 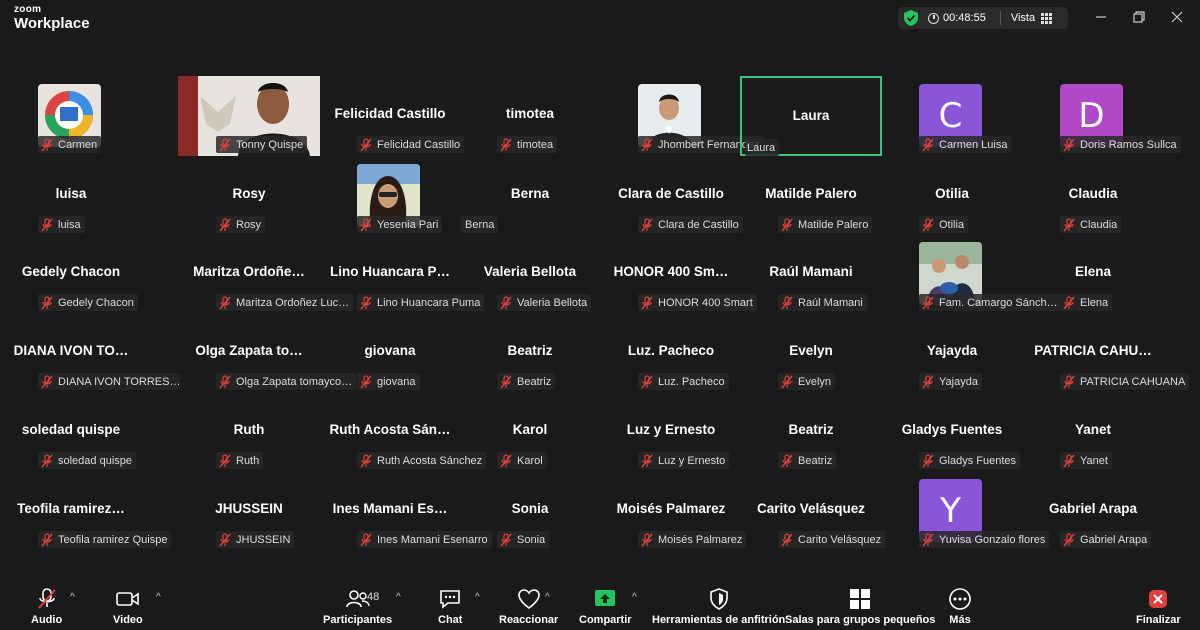 I want to click on restore-icon, so click(x=1139, y=17).